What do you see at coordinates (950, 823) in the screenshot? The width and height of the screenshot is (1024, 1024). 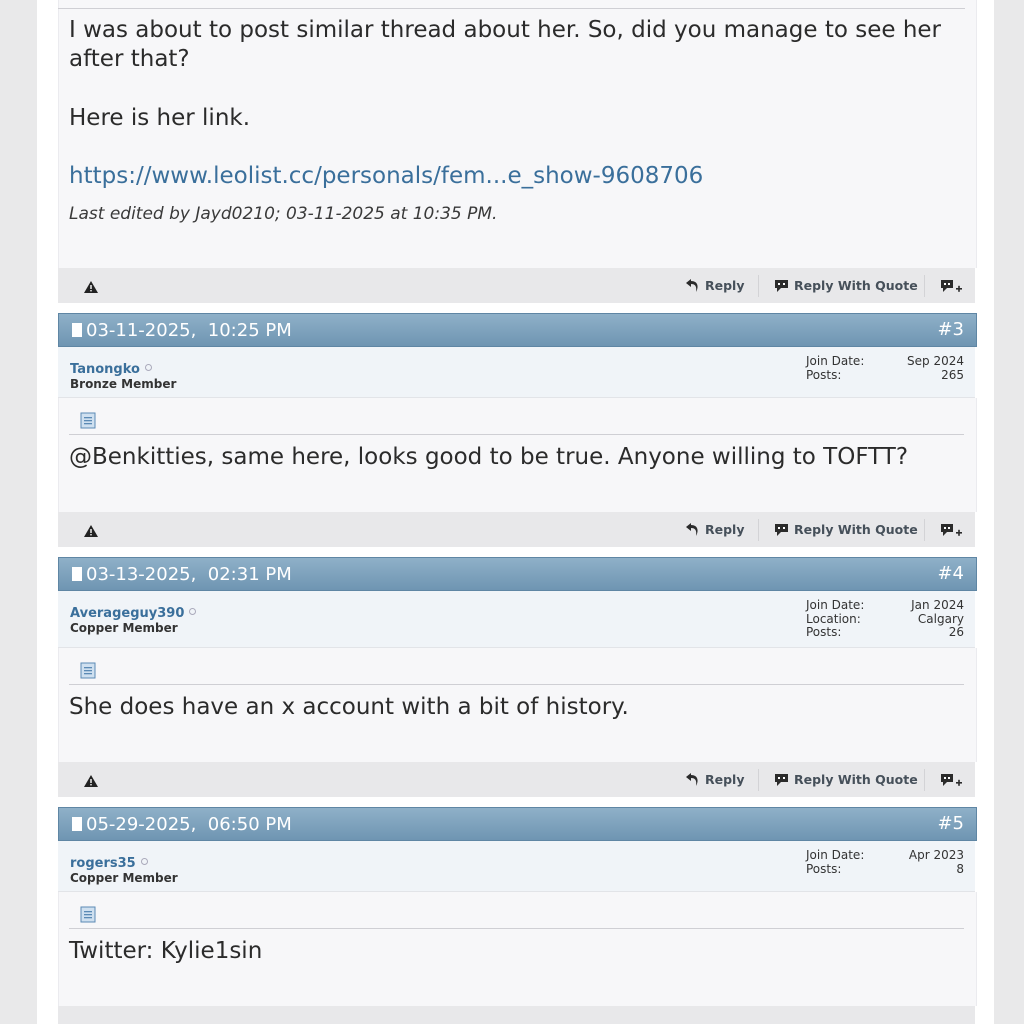 I see `post-number-link: #5` at bounding box center [950, 823].